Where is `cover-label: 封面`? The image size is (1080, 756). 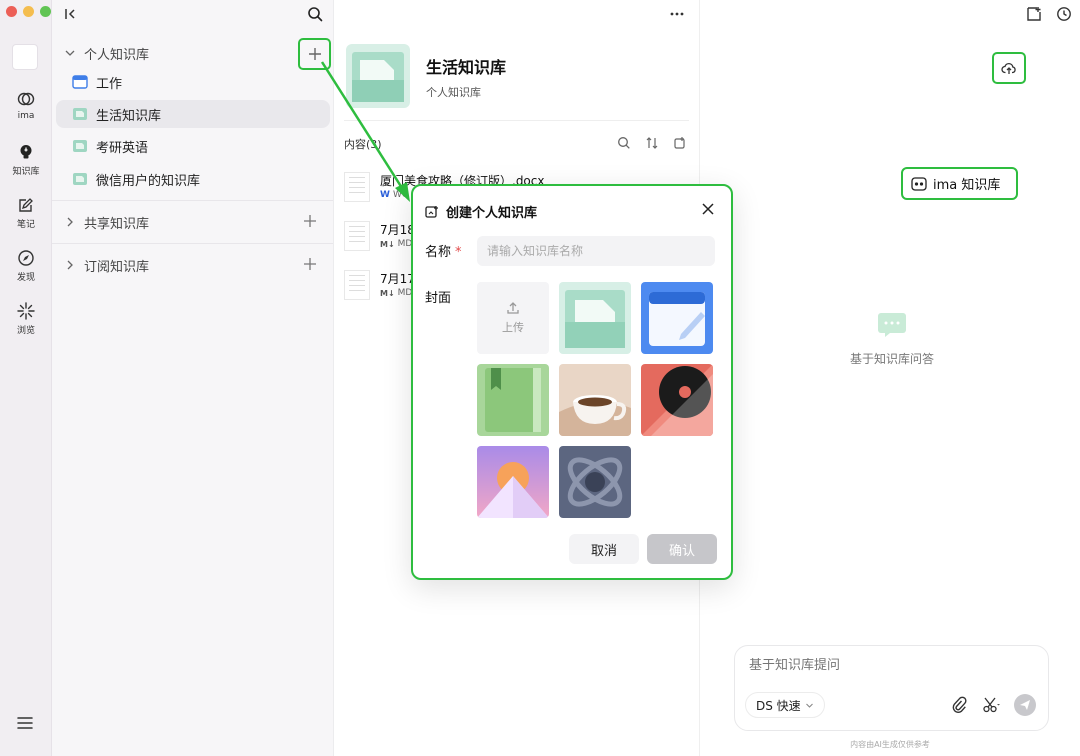 cover-label: 封面 is located at coordinates (438, 298).